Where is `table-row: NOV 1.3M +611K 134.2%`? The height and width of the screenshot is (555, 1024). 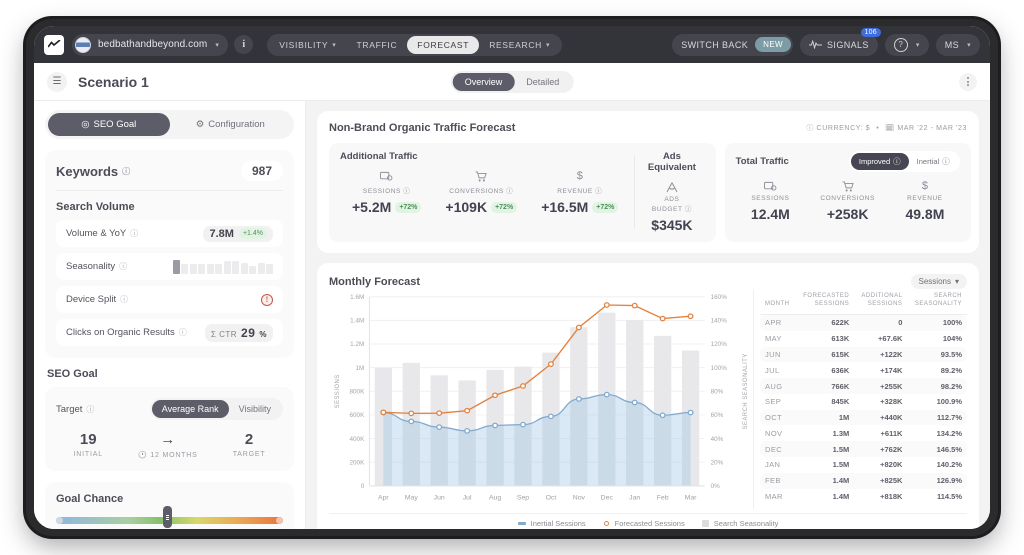
table-row: NOV 1.3M +611K 134.2% is located at coordinates (863, 433).